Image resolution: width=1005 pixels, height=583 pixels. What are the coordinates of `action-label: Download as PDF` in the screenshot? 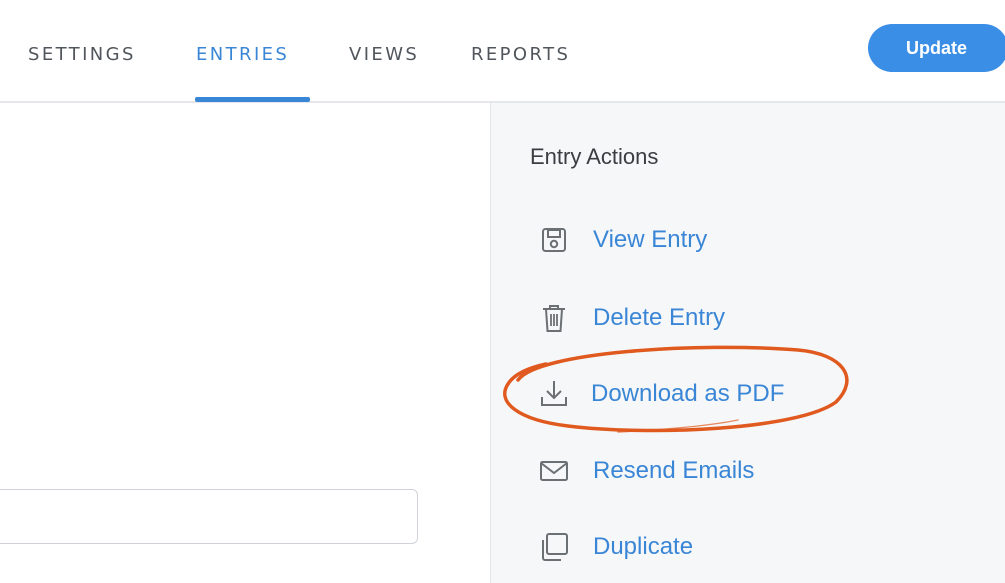 It's located at (688, 393).